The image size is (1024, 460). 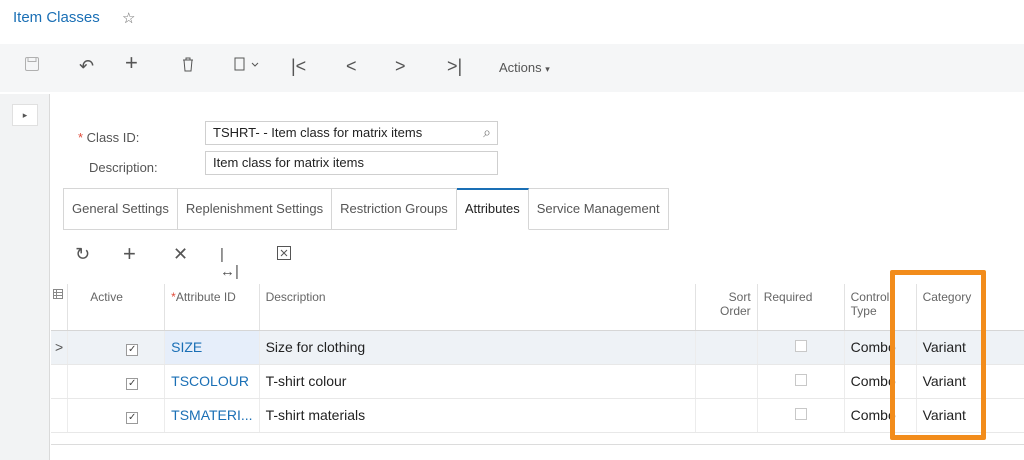 I want to click on column-required: Required, so click(x=800, y=307).